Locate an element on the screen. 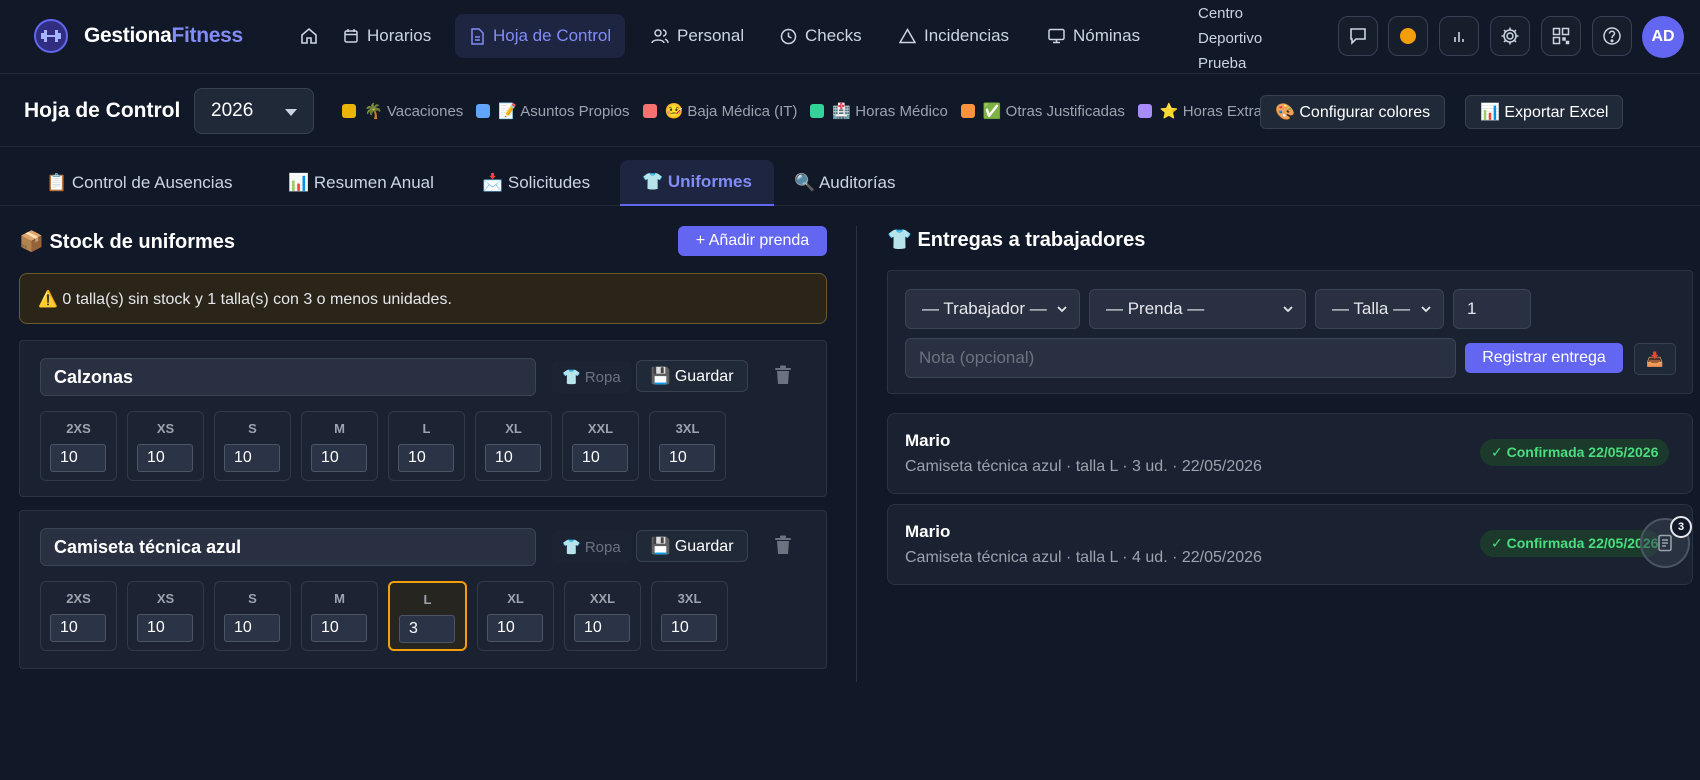 Image resolution: width=1700 pixels, height=780 pixels. chat-button is located at coordinates (1358, 36).